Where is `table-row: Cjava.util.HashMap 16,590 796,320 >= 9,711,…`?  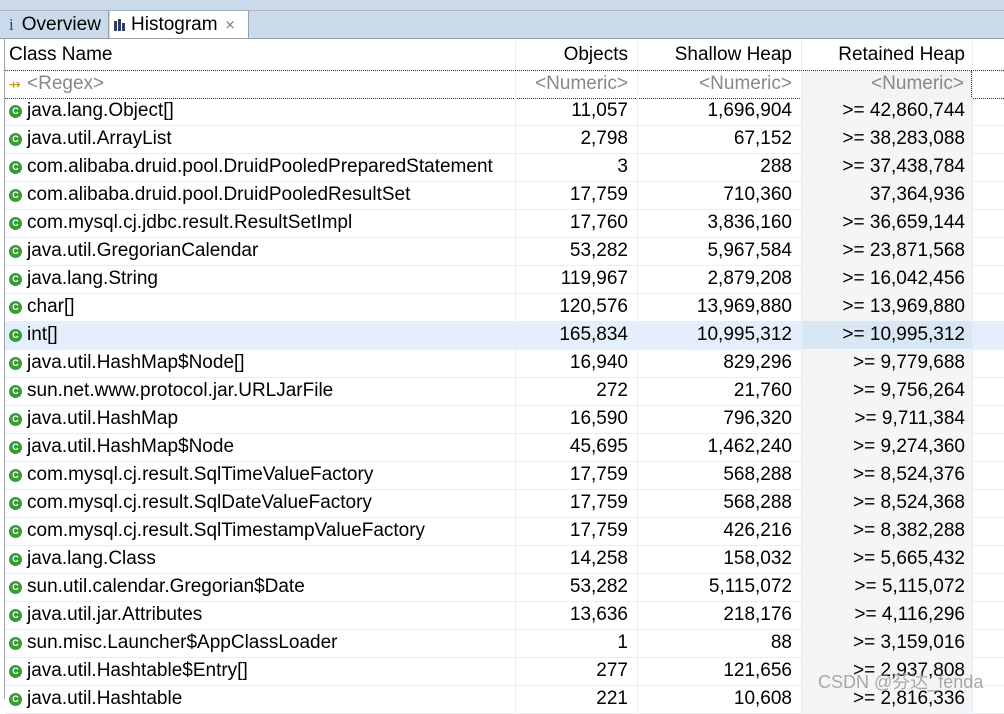
table-row: Cjava.util.HashMap 16,590 796,320 >= 9,711,… is located at coordinates (504, 419).